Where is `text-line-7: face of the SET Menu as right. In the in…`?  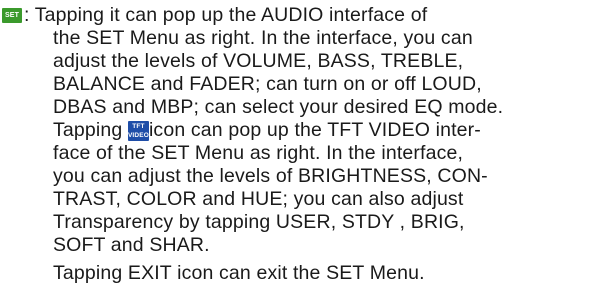
text-line-7: face of the SET Menu as right. In the in… is located at coordinates (258, 153).